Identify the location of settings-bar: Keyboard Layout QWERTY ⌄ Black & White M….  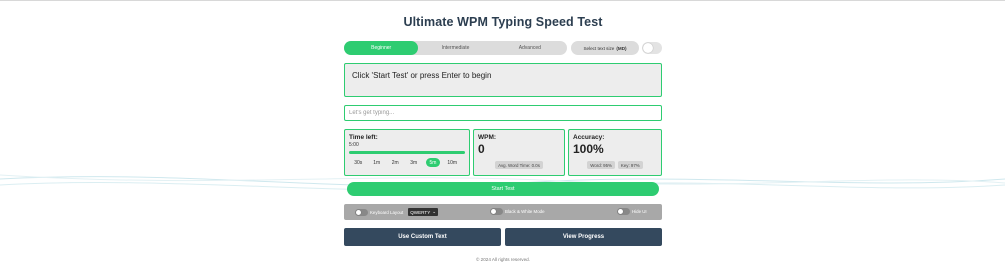
(503, 212).